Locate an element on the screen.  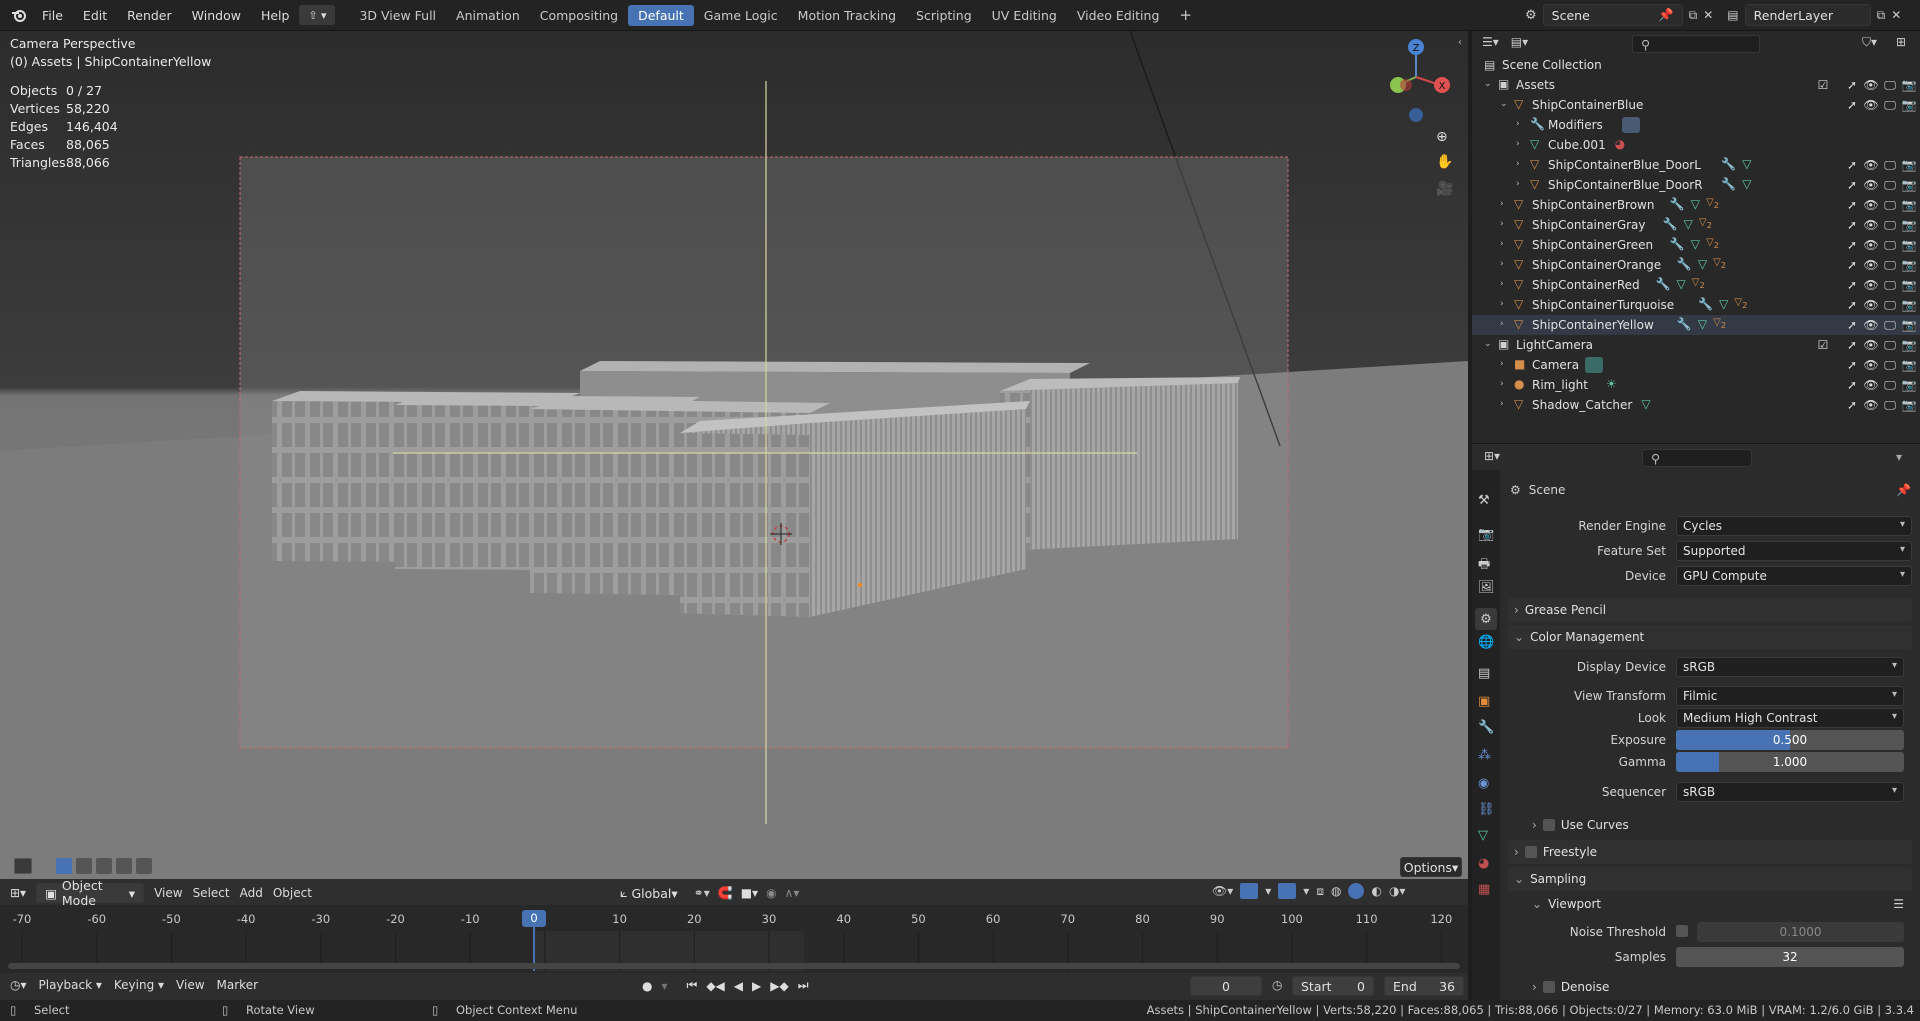
display-mode-icon: ▤▾ is located at coordinates (1519, 42).